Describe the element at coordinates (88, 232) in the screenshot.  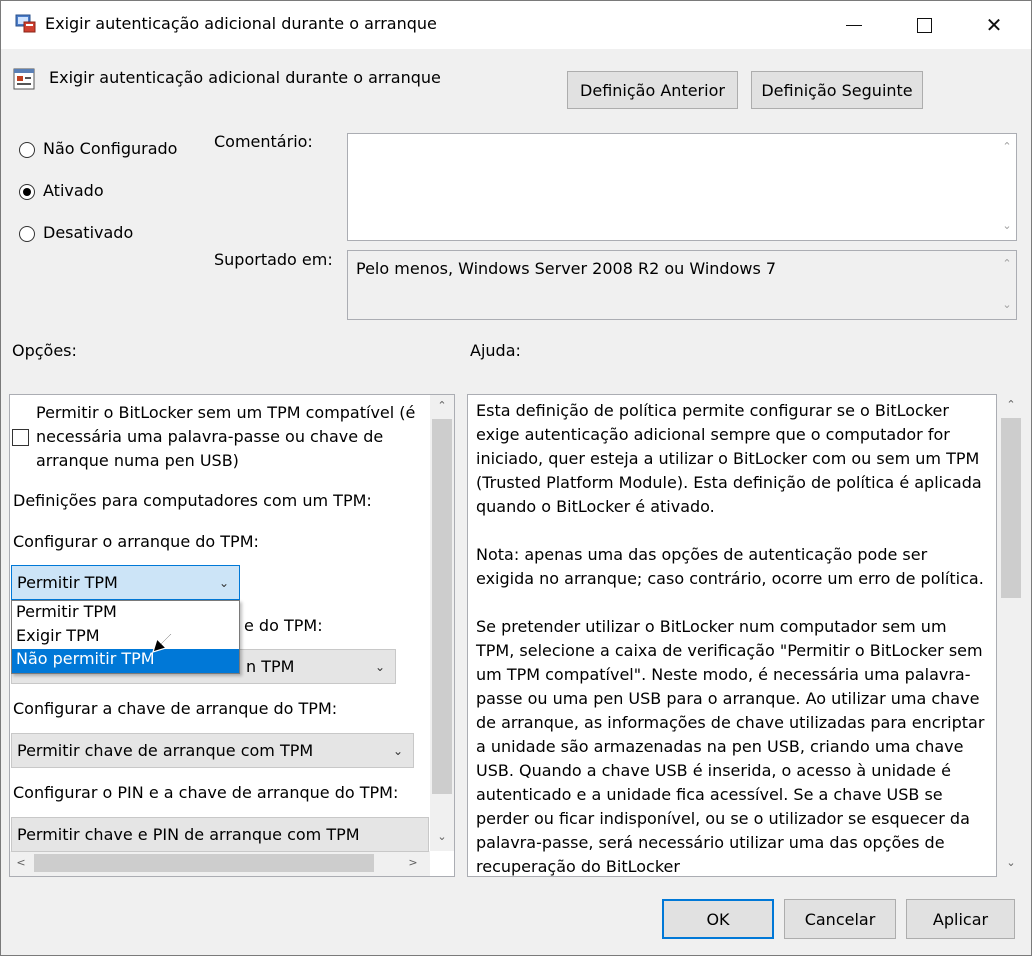
I see `radio-disabled-label: Desativado` at that location.